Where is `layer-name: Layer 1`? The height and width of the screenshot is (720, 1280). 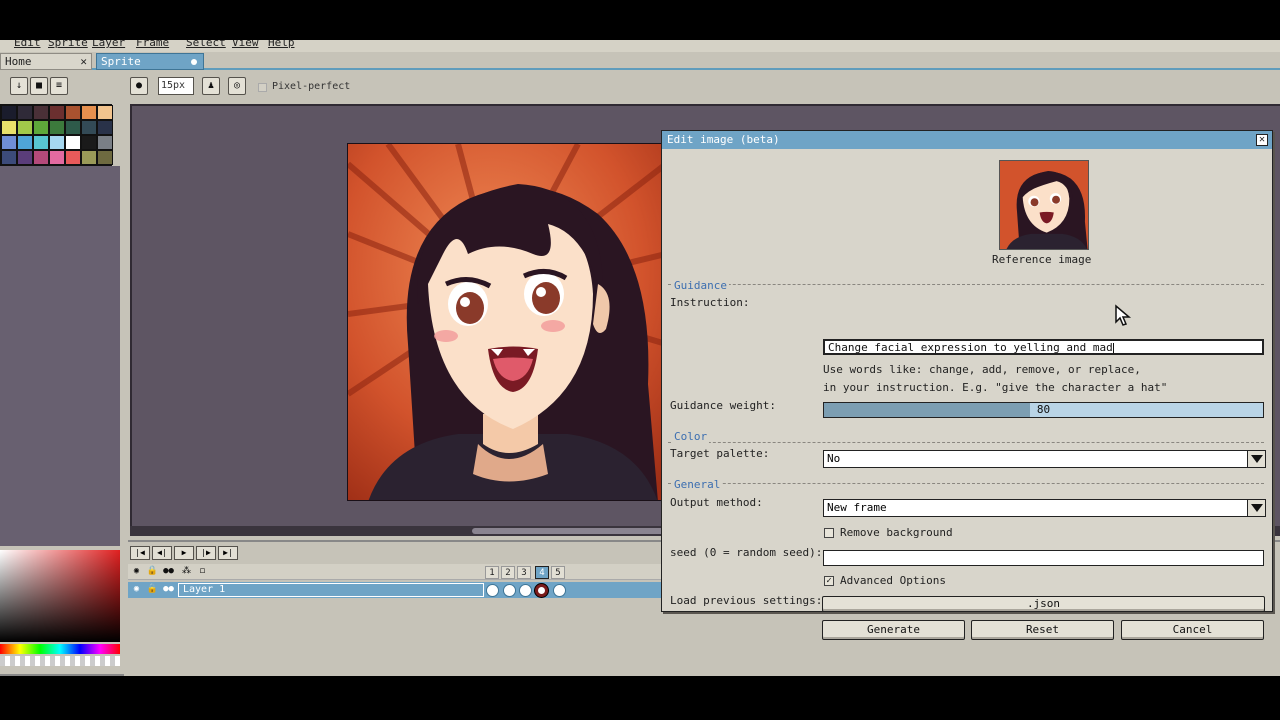 layer-name: Layer 1 is located at coordinates (331, 590).